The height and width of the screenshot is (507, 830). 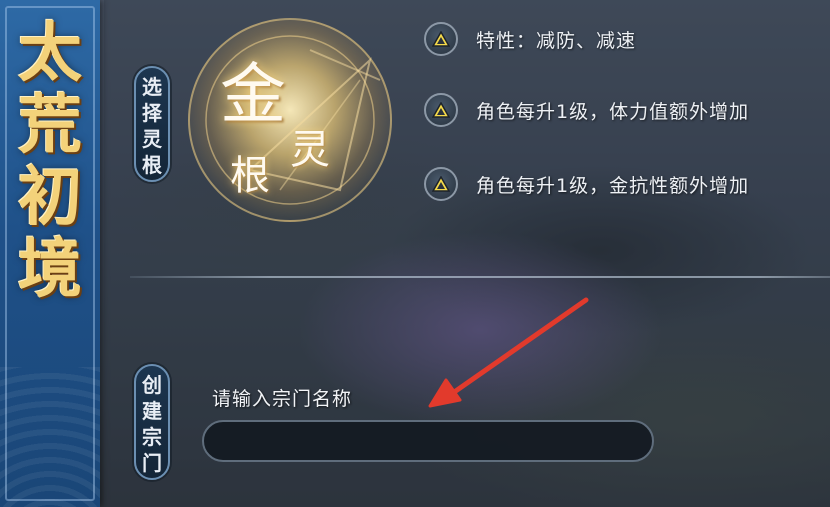 I want to click on sect-name-label: 请输入宗门名称, so click(x=282, y=399).